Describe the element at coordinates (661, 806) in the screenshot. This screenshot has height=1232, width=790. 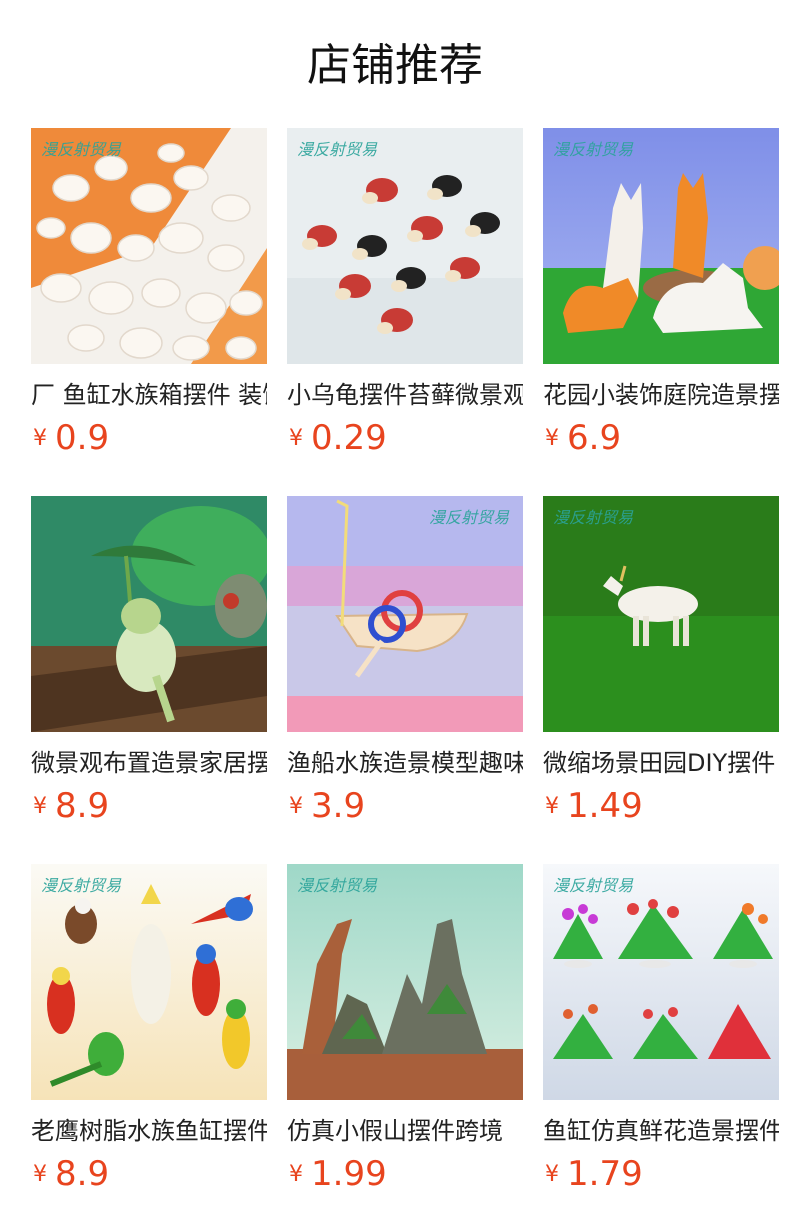
I see `product-price: ¥1.49` at that location.